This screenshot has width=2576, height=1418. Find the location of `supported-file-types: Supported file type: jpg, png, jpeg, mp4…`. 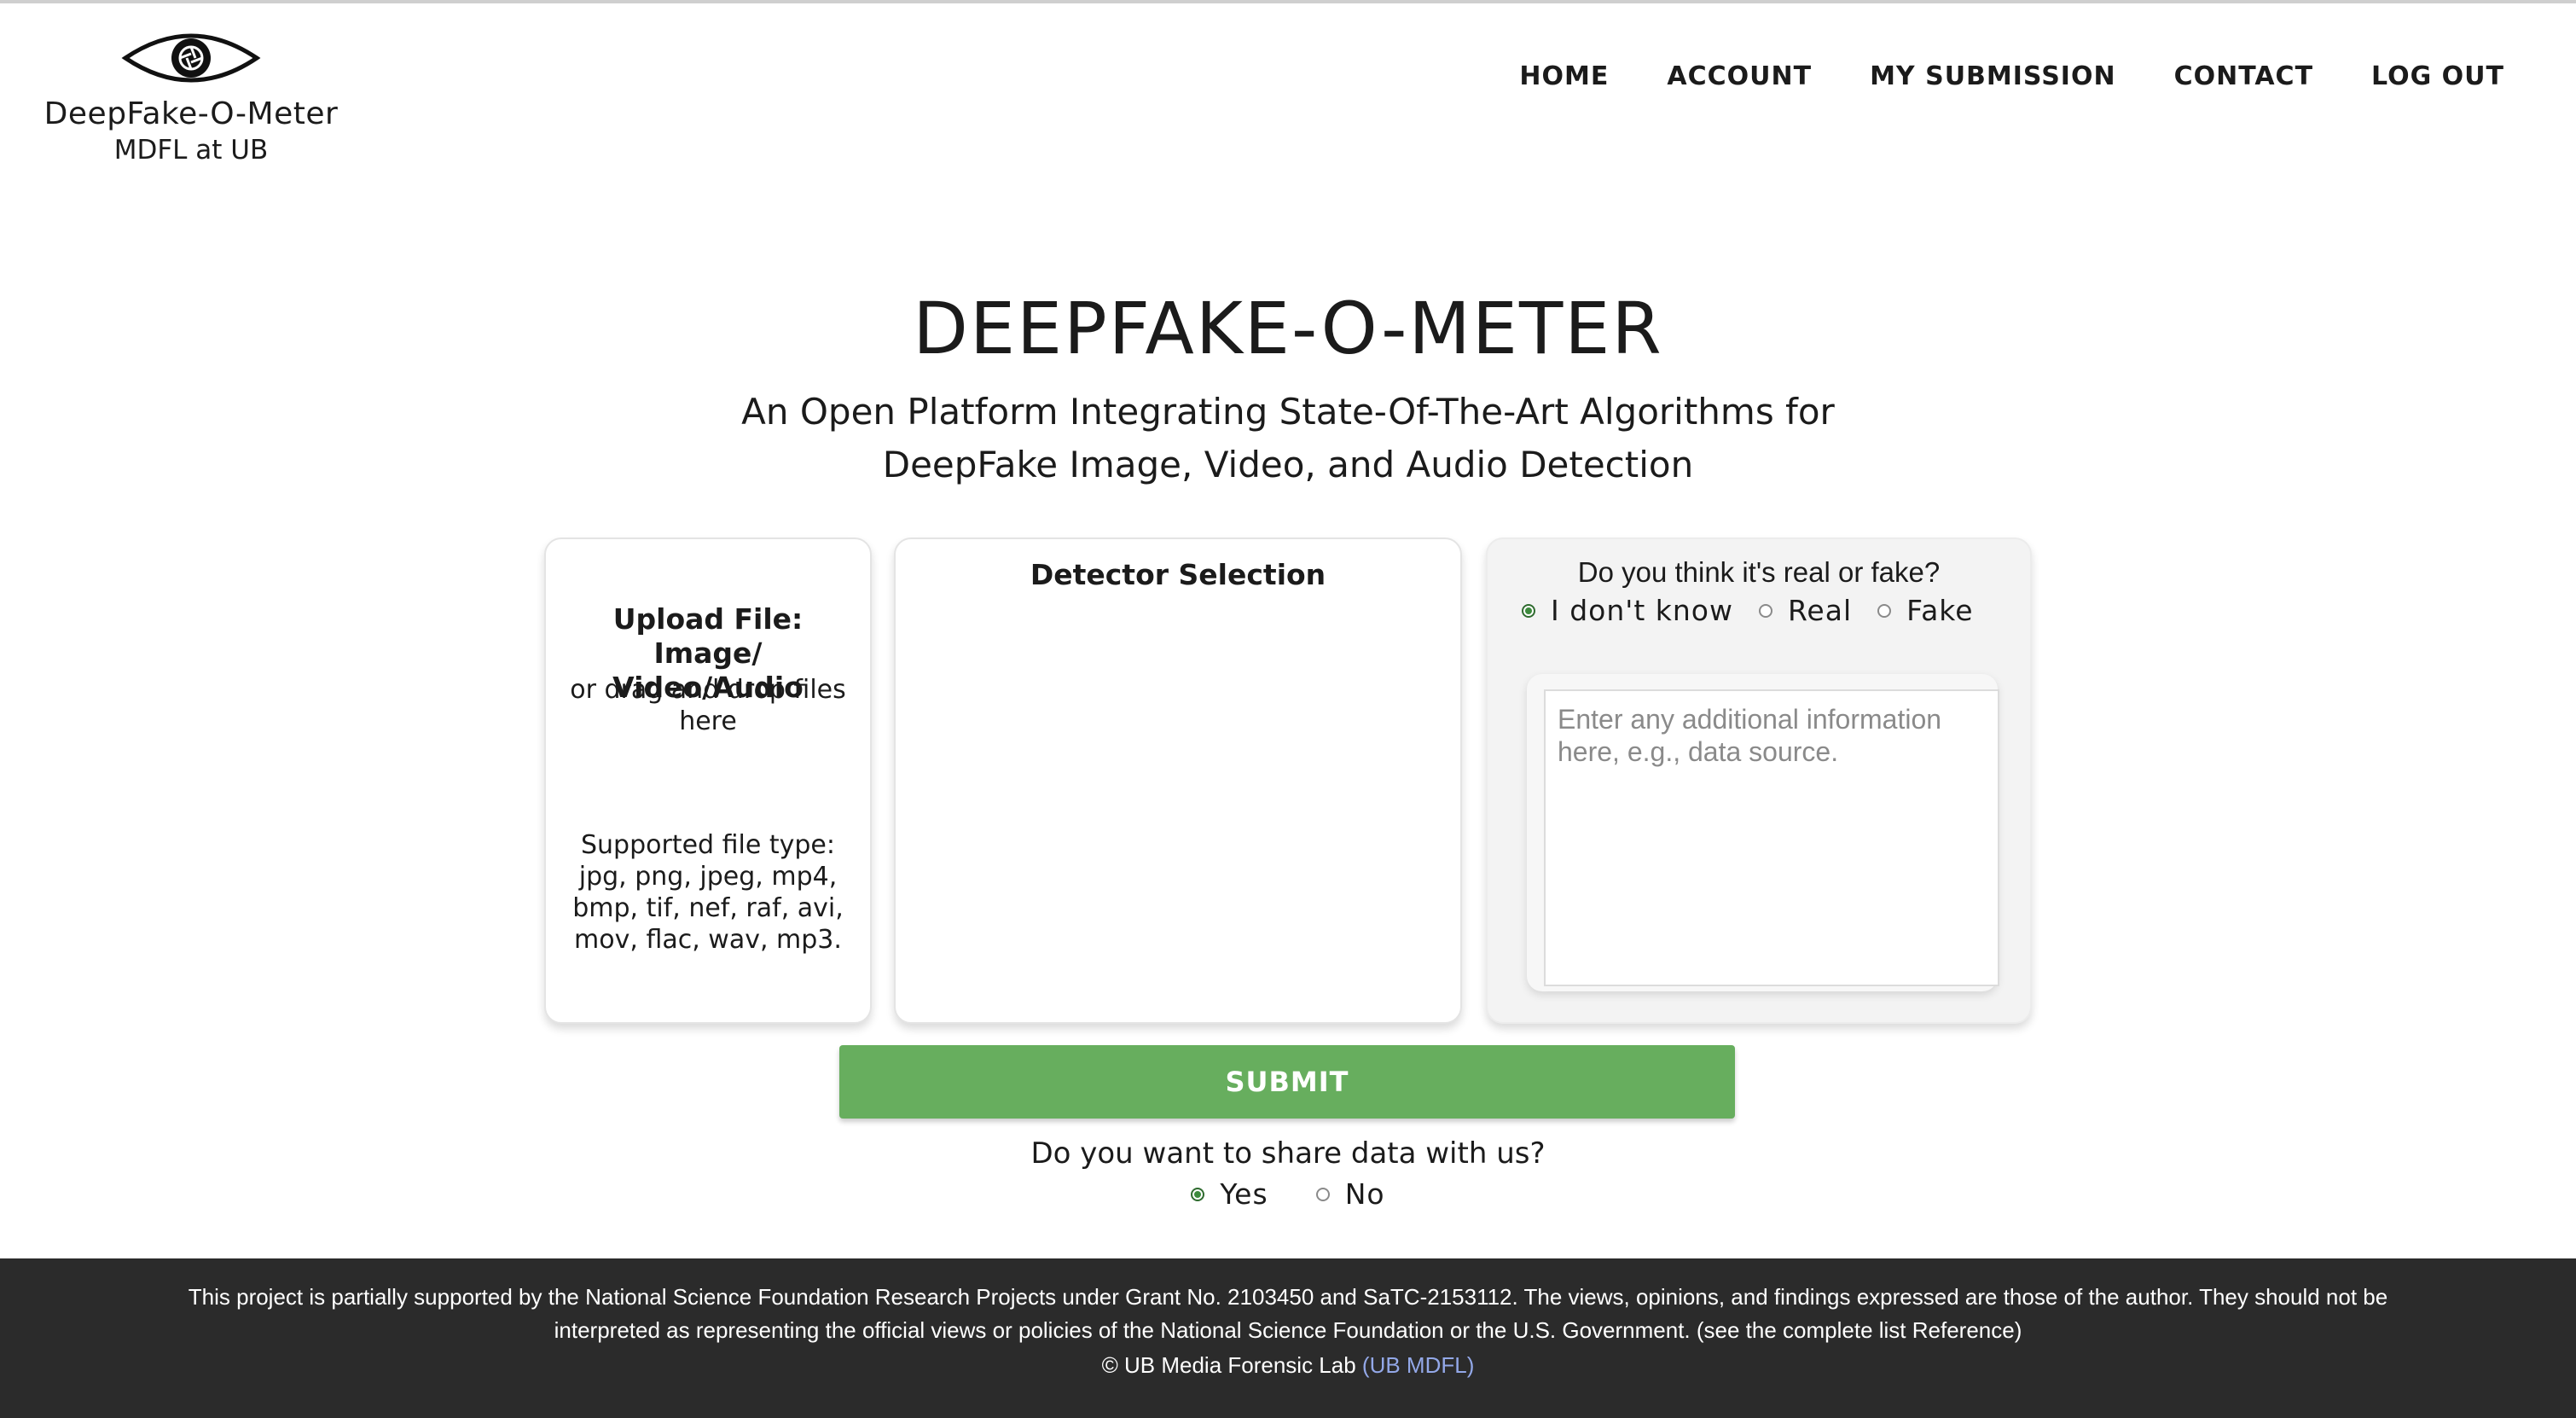

supported-file-types: Supported file type: jpg, png, jpeg, mp4… is located at coordinates (708, 892).